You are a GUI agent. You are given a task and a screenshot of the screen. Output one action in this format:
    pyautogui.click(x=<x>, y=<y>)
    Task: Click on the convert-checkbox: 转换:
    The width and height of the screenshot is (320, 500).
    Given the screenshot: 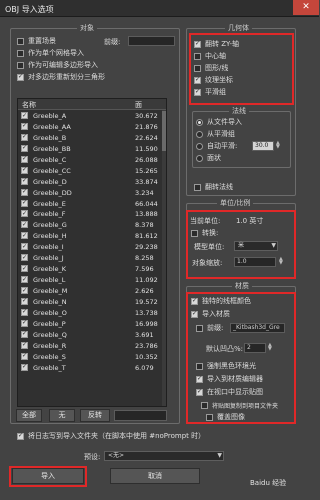 What is the action you would take?
    pyautogui.click(x=204, y=233)
    